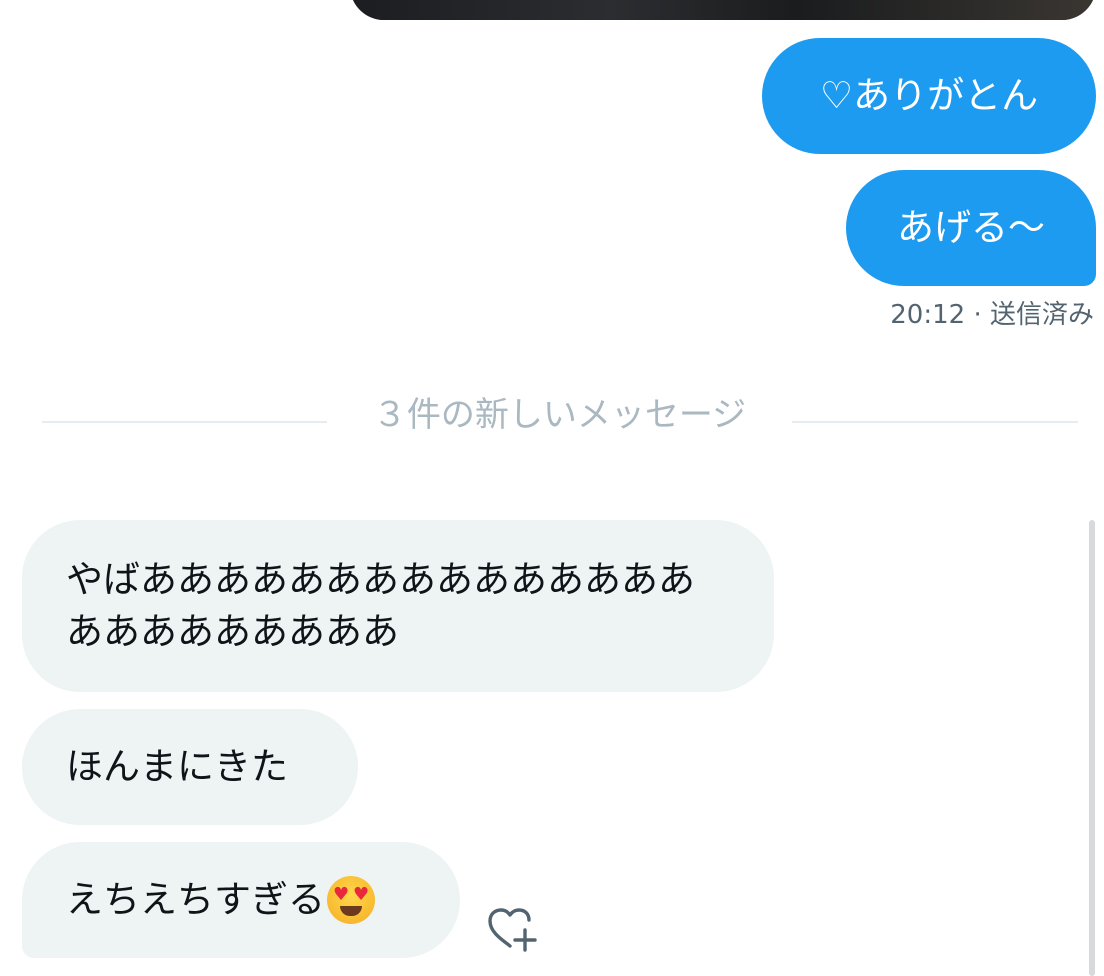 The height and width of the screenshot is (976, 1104). I want to click on new-messages-divider: ３件の新しいメッセージ, so click(560, 415).